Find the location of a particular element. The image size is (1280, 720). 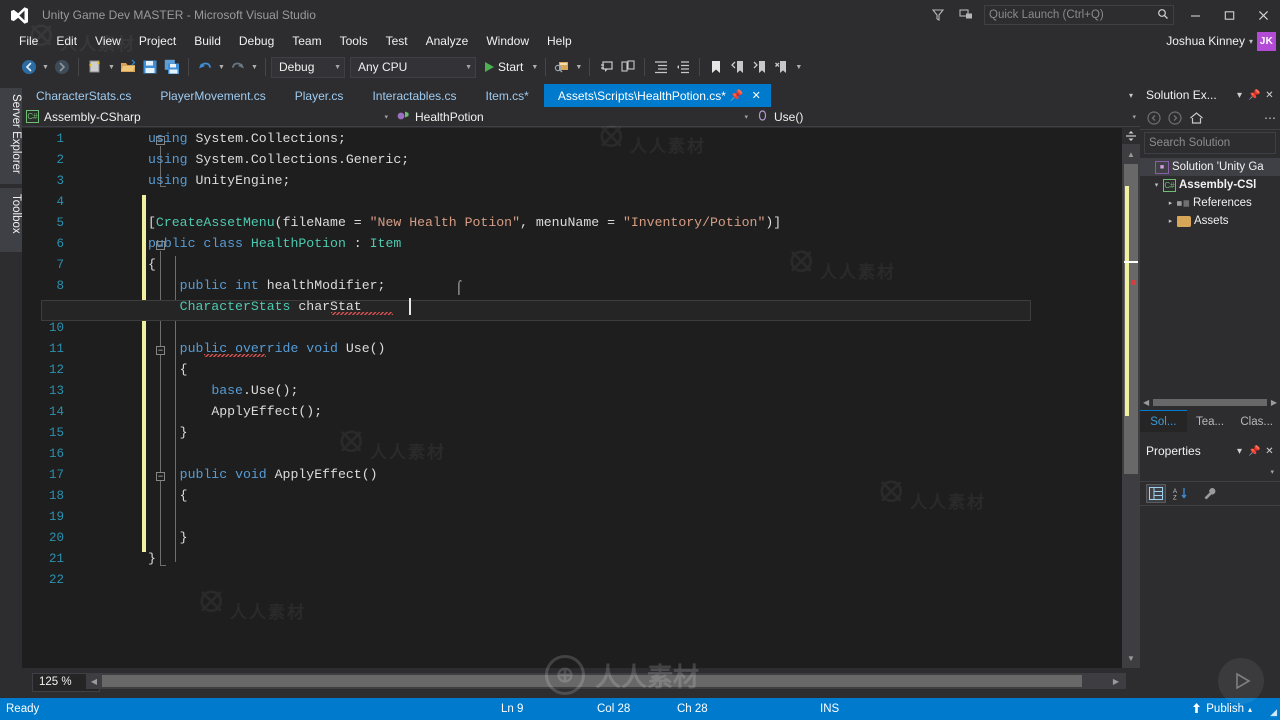

maximize-icon is located at coordinates (1229, 15).